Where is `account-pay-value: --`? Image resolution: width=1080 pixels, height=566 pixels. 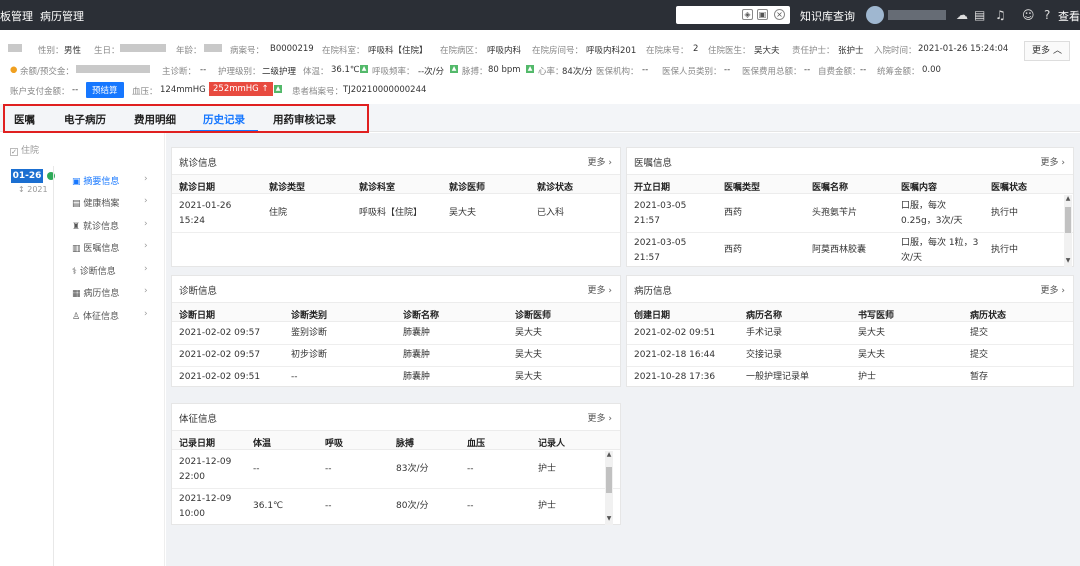 account-pay-value: -- is located at coordinates (75, 90).